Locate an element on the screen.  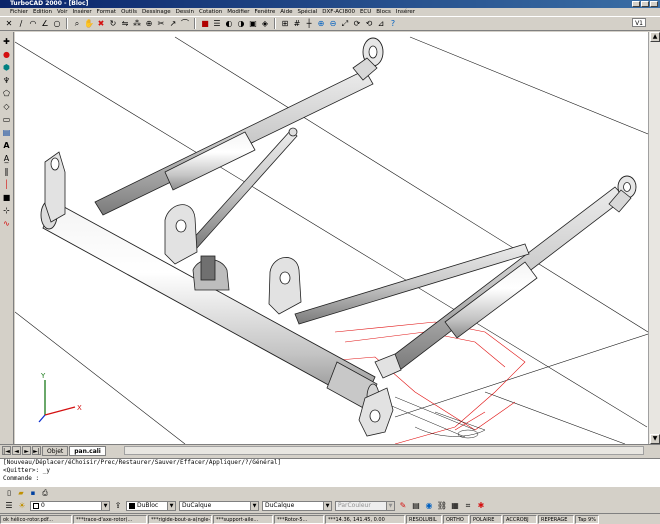
layer-select: 0 ▼ is located at coordinates (70, 506).